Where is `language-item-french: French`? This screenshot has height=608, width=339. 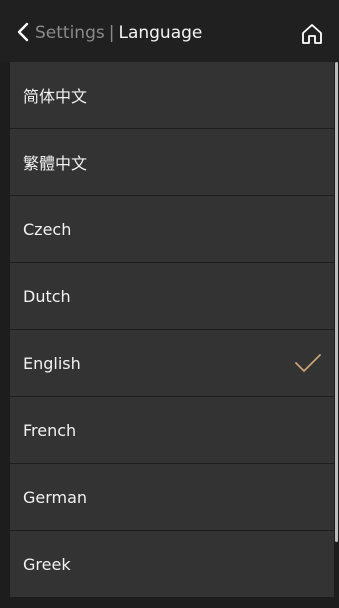 language-item-french: French is located at coordinates (172, 430).